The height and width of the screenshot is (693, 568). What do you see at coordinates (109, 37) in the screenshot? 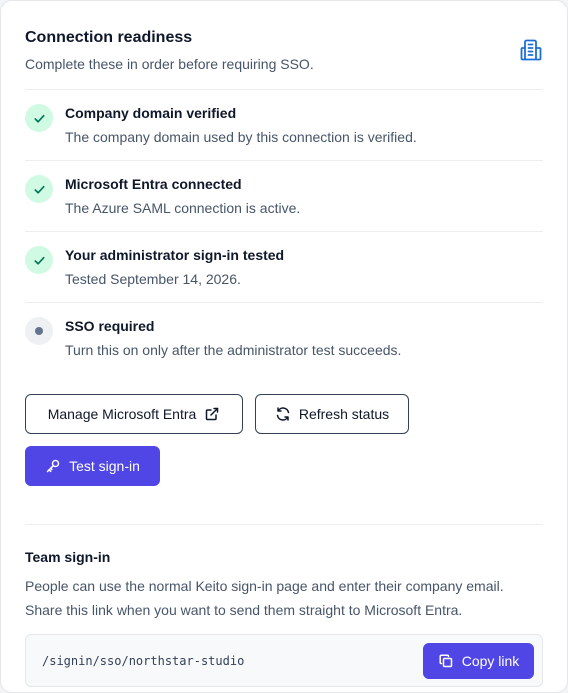
I see `card-title: Connection readiness` at bounding box center [109, 37].